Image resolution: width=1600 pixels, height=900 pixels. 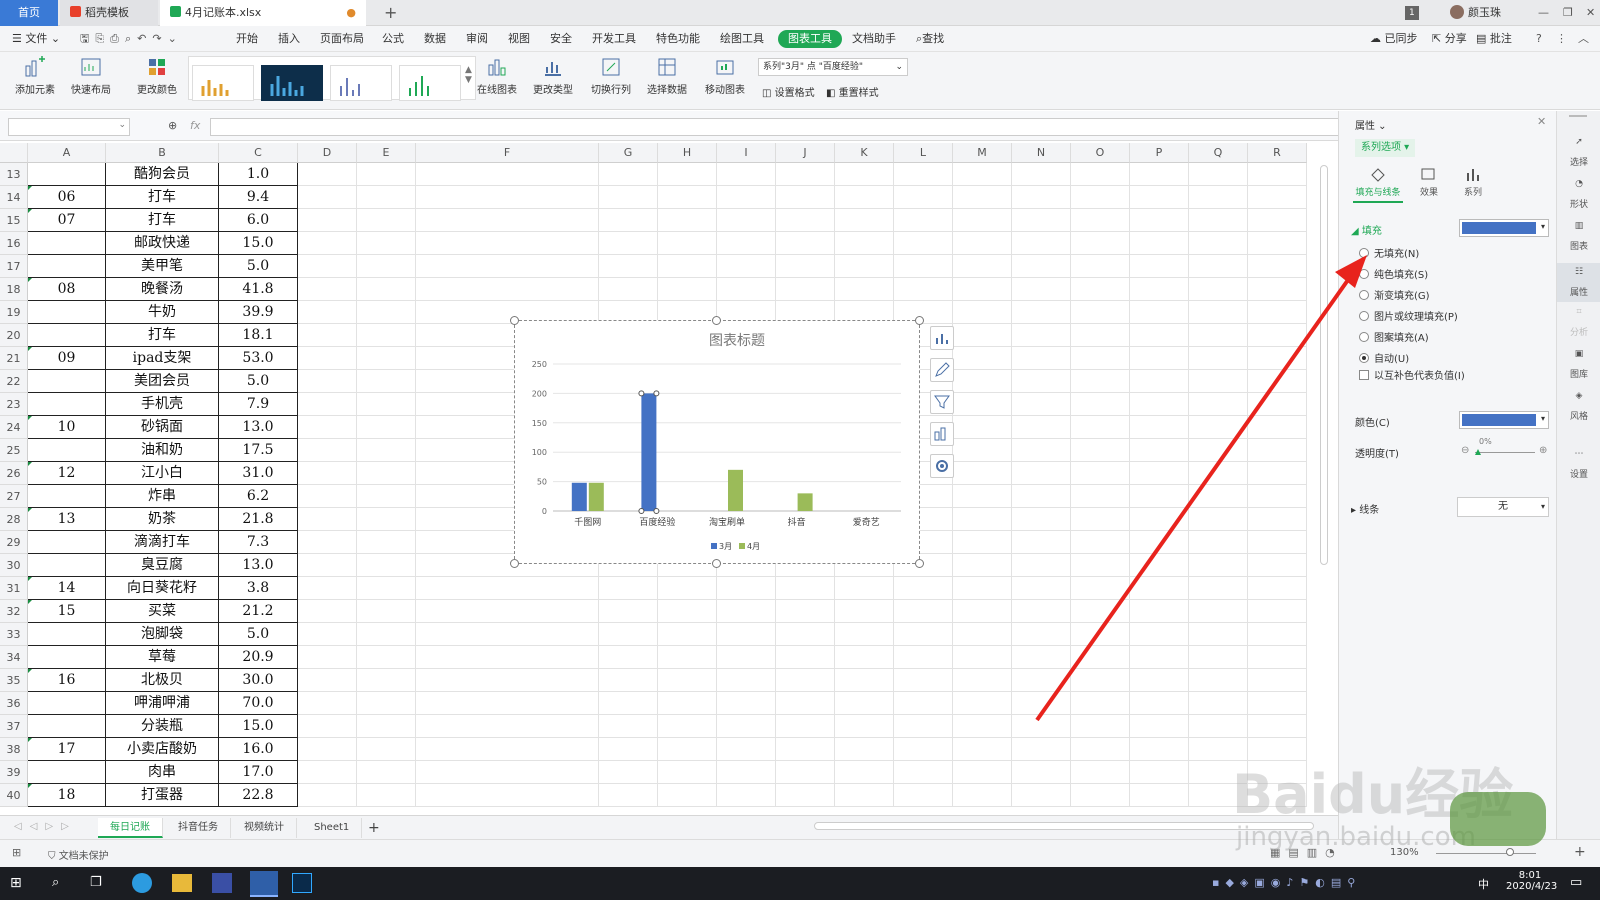 What do you see at coordinates (162, 289) in the screenshot?
I see `cell-b: 晚餐汤` at bounding box center [162, 289].